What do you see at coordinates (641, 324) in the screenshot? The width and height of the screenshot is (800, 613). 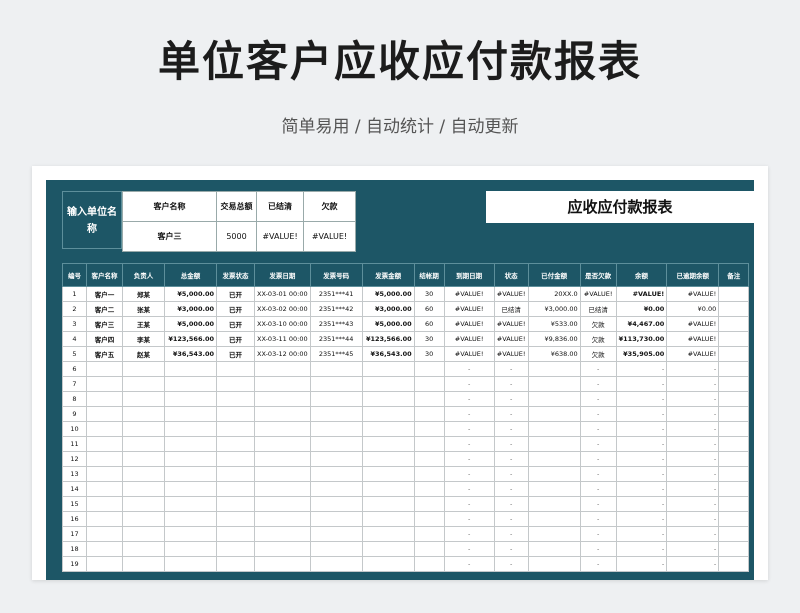 I see `table-cell: ¥4,467.00` at bounding box center [641, 324].